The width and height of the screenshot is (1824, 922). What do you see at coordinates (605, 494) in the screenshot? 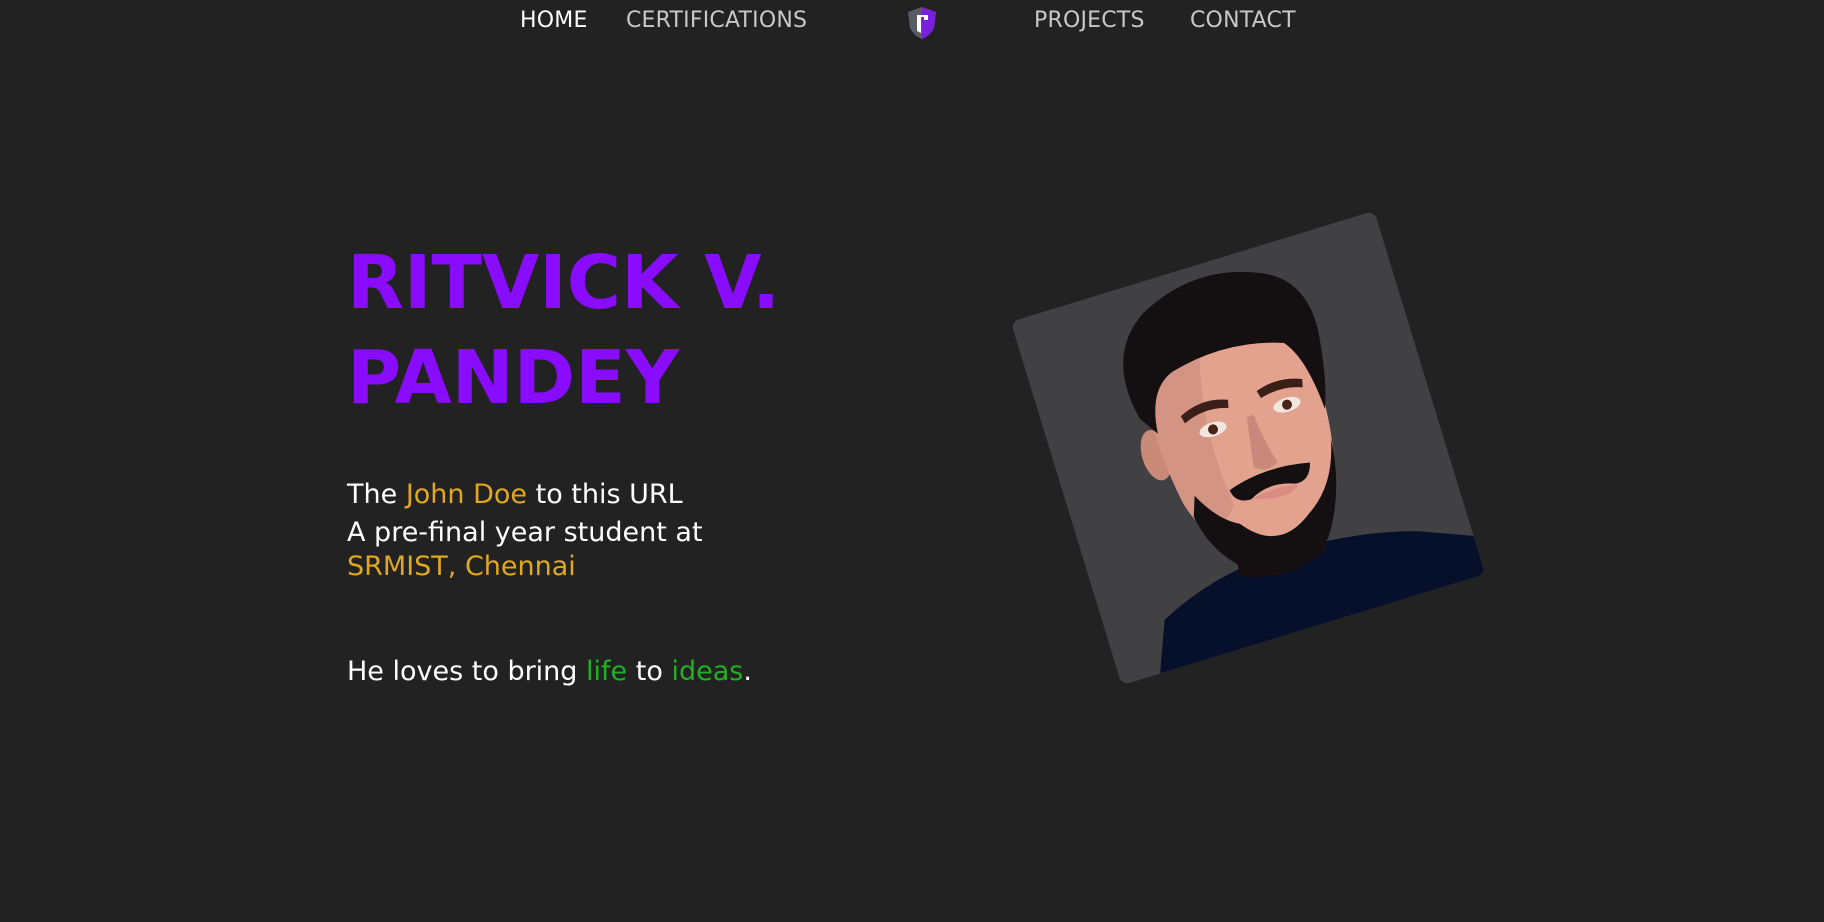
I see `intro-suffix: to this URL` at bounding box center [605, 494].